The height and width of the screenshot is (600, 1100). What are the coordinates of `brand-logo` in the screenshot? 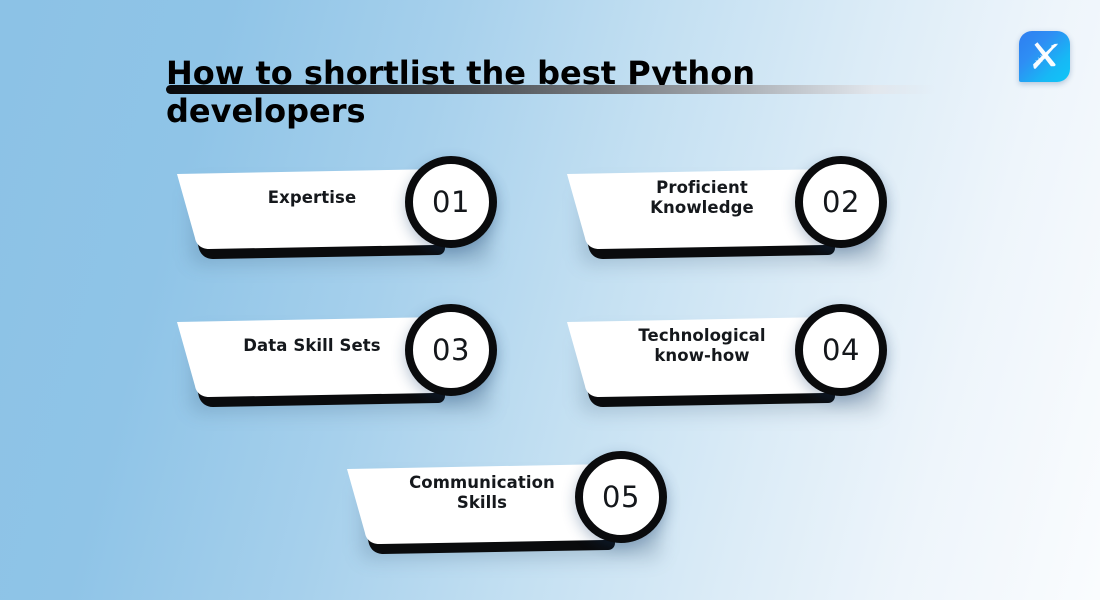 It's located at (1044, 56).